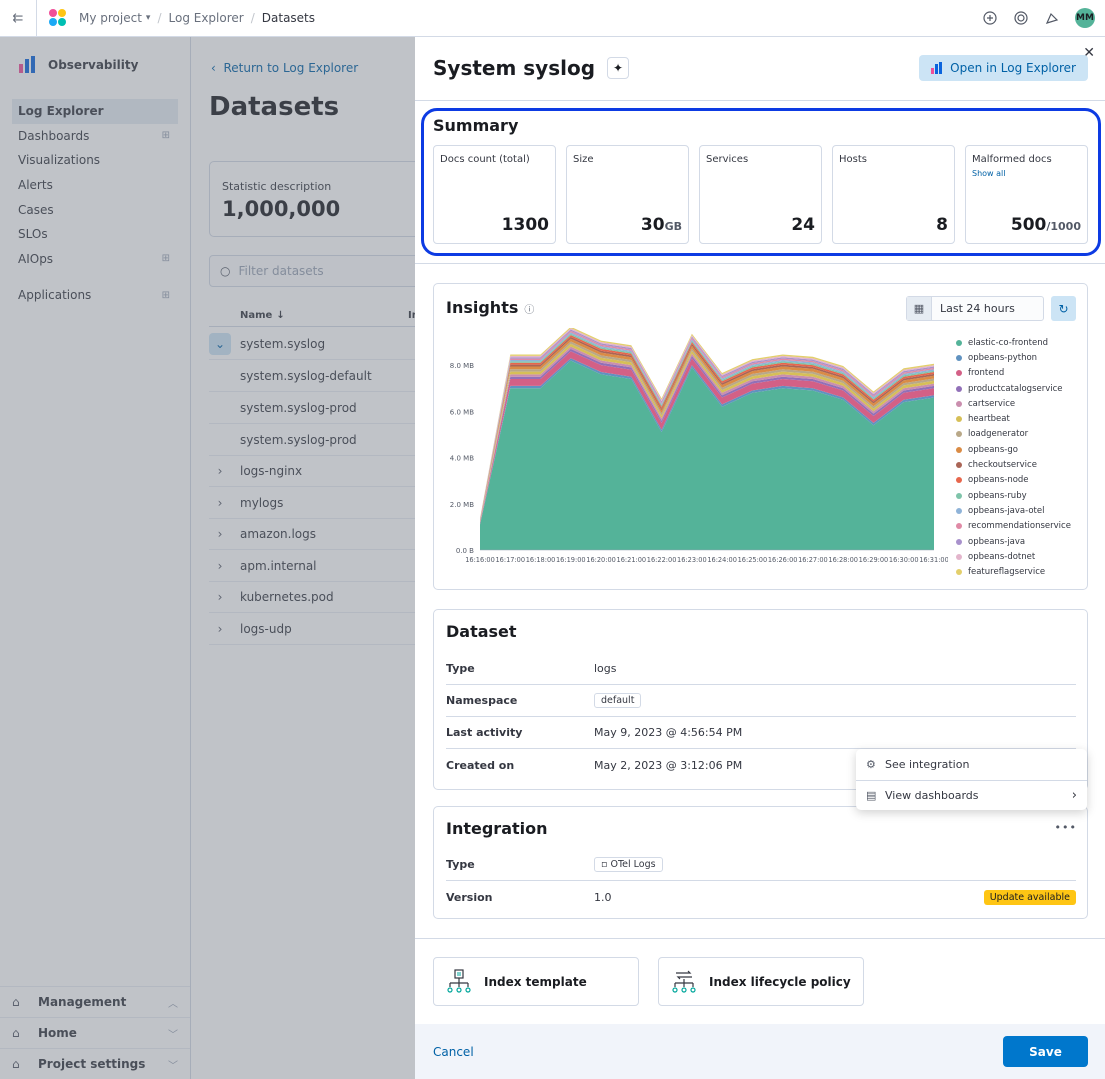 The width and height of the screenshot is (1105, 1079). Describe the element at coordinates (760, 1051) in the screenshot. I see `flyout-footer: Cancel Save` at that location.